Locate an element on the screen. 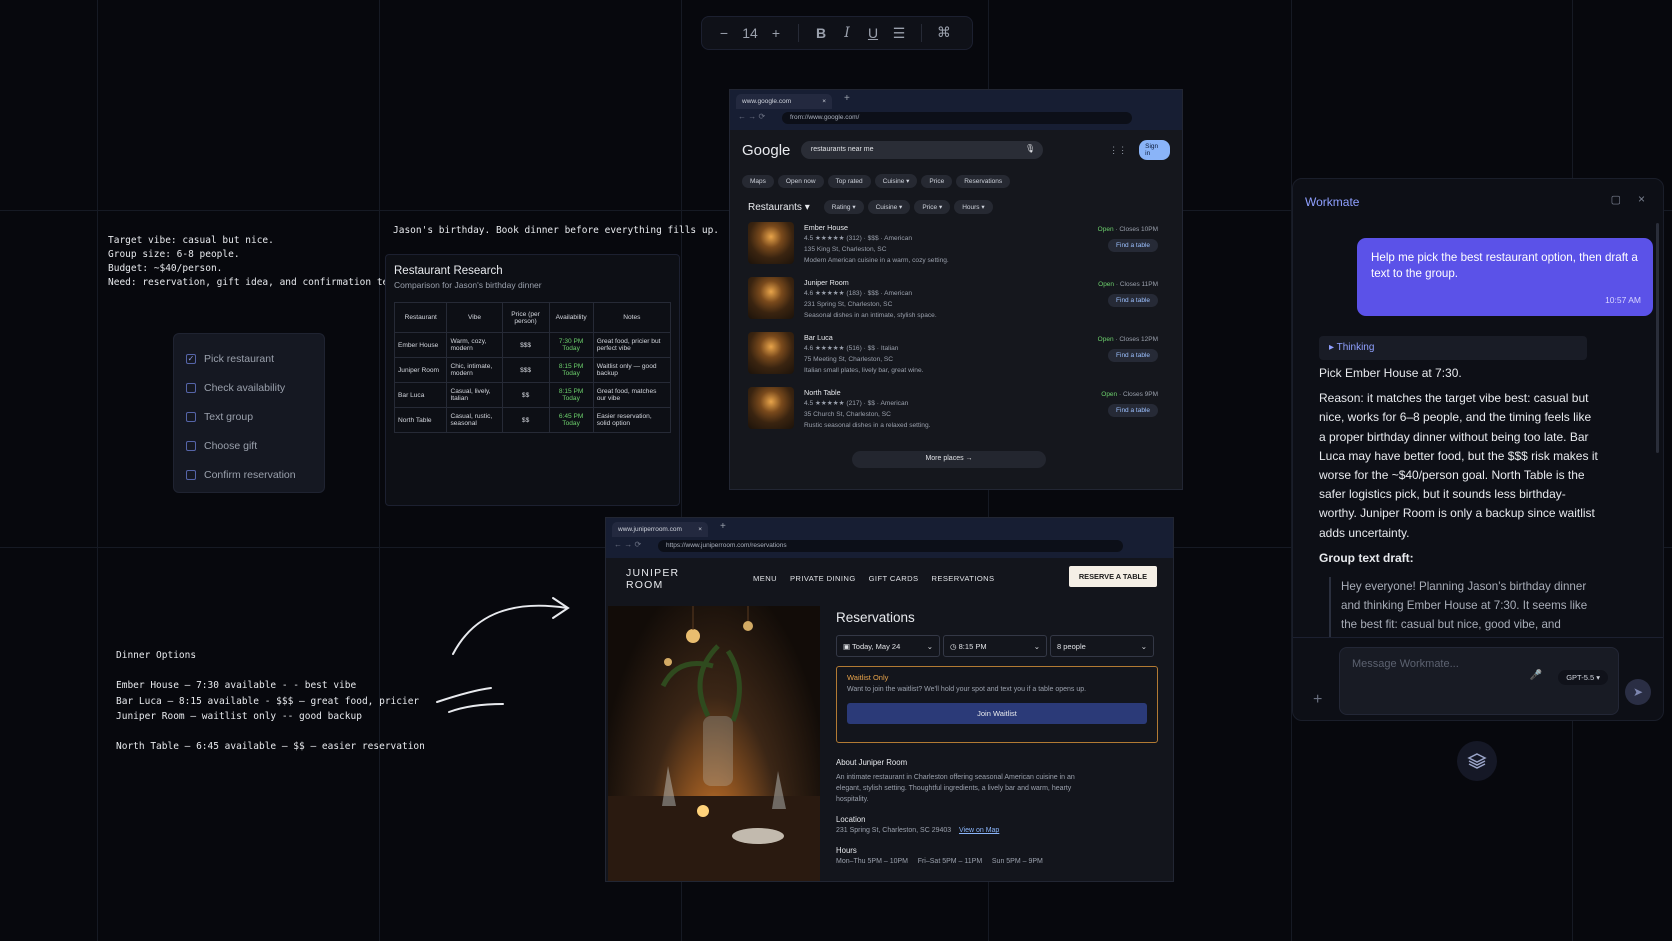 Image resolution: width=1672 pixels, height=941 pixels. more-places-button: More places → is located at coordinates (949, 459).